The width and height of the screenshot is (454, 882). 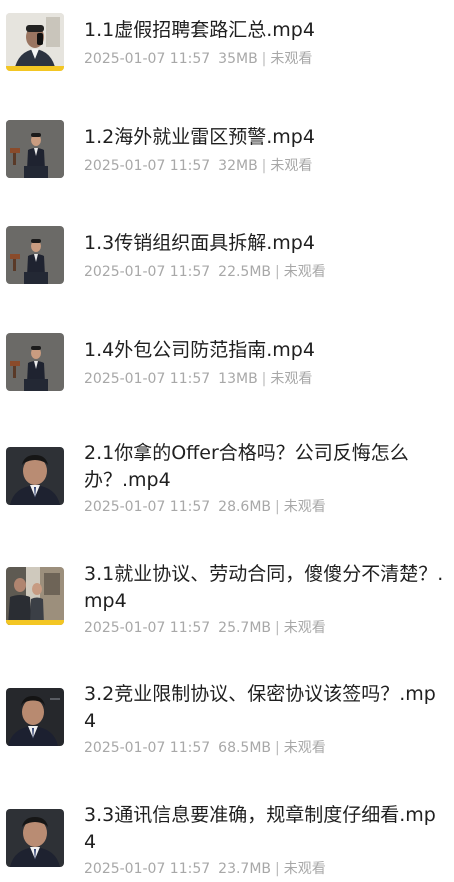 What do you see at coordinates (245, 507) in the screenshot?
I see `file-size: 28.6MB` at bounding box center [245, 507].